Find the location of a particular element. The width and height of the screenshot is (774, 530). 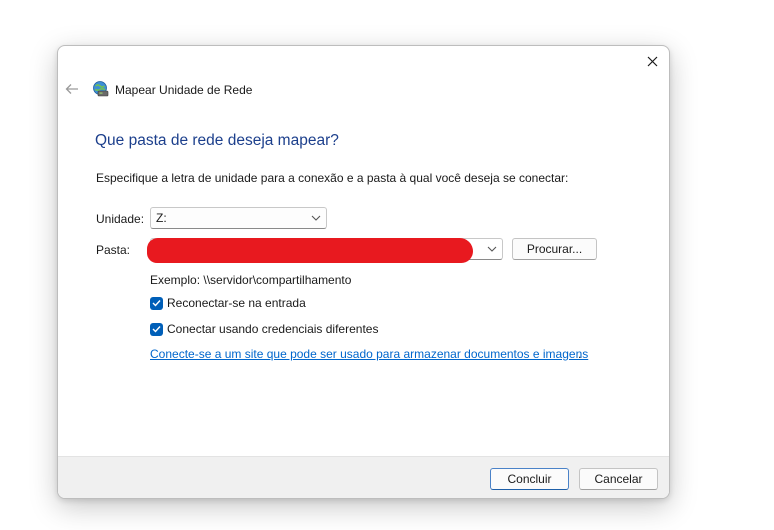

path-example-text: Exemplo: \\servidor\compartilhamento is located at coordinates (251, 280).